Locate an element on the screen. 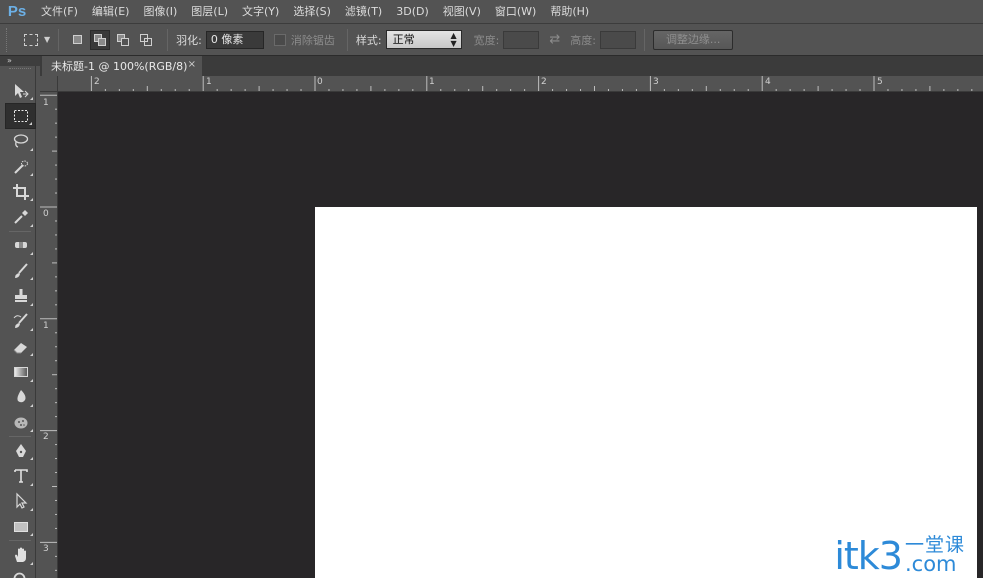 The image size is (983, 578). close-icon: × is located at coordinates (192, 64).